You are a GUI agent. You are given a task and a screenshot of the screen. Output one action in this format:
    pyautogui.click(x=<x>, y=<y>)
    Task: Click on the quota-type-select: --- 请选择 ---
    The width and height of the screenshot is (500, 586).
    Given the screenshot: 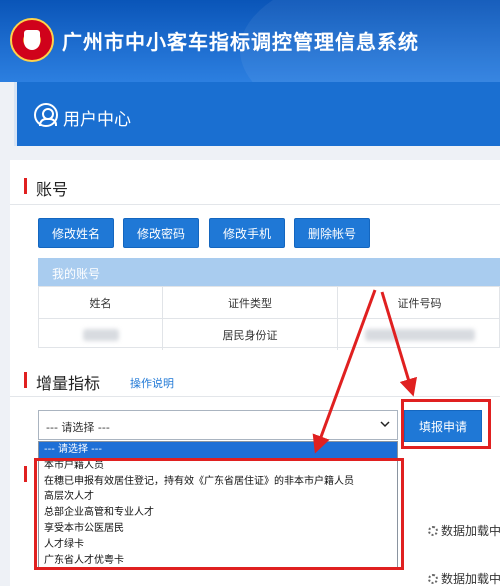 What is the action you would take?
    pyautogui.click(x=218, y=425)
    